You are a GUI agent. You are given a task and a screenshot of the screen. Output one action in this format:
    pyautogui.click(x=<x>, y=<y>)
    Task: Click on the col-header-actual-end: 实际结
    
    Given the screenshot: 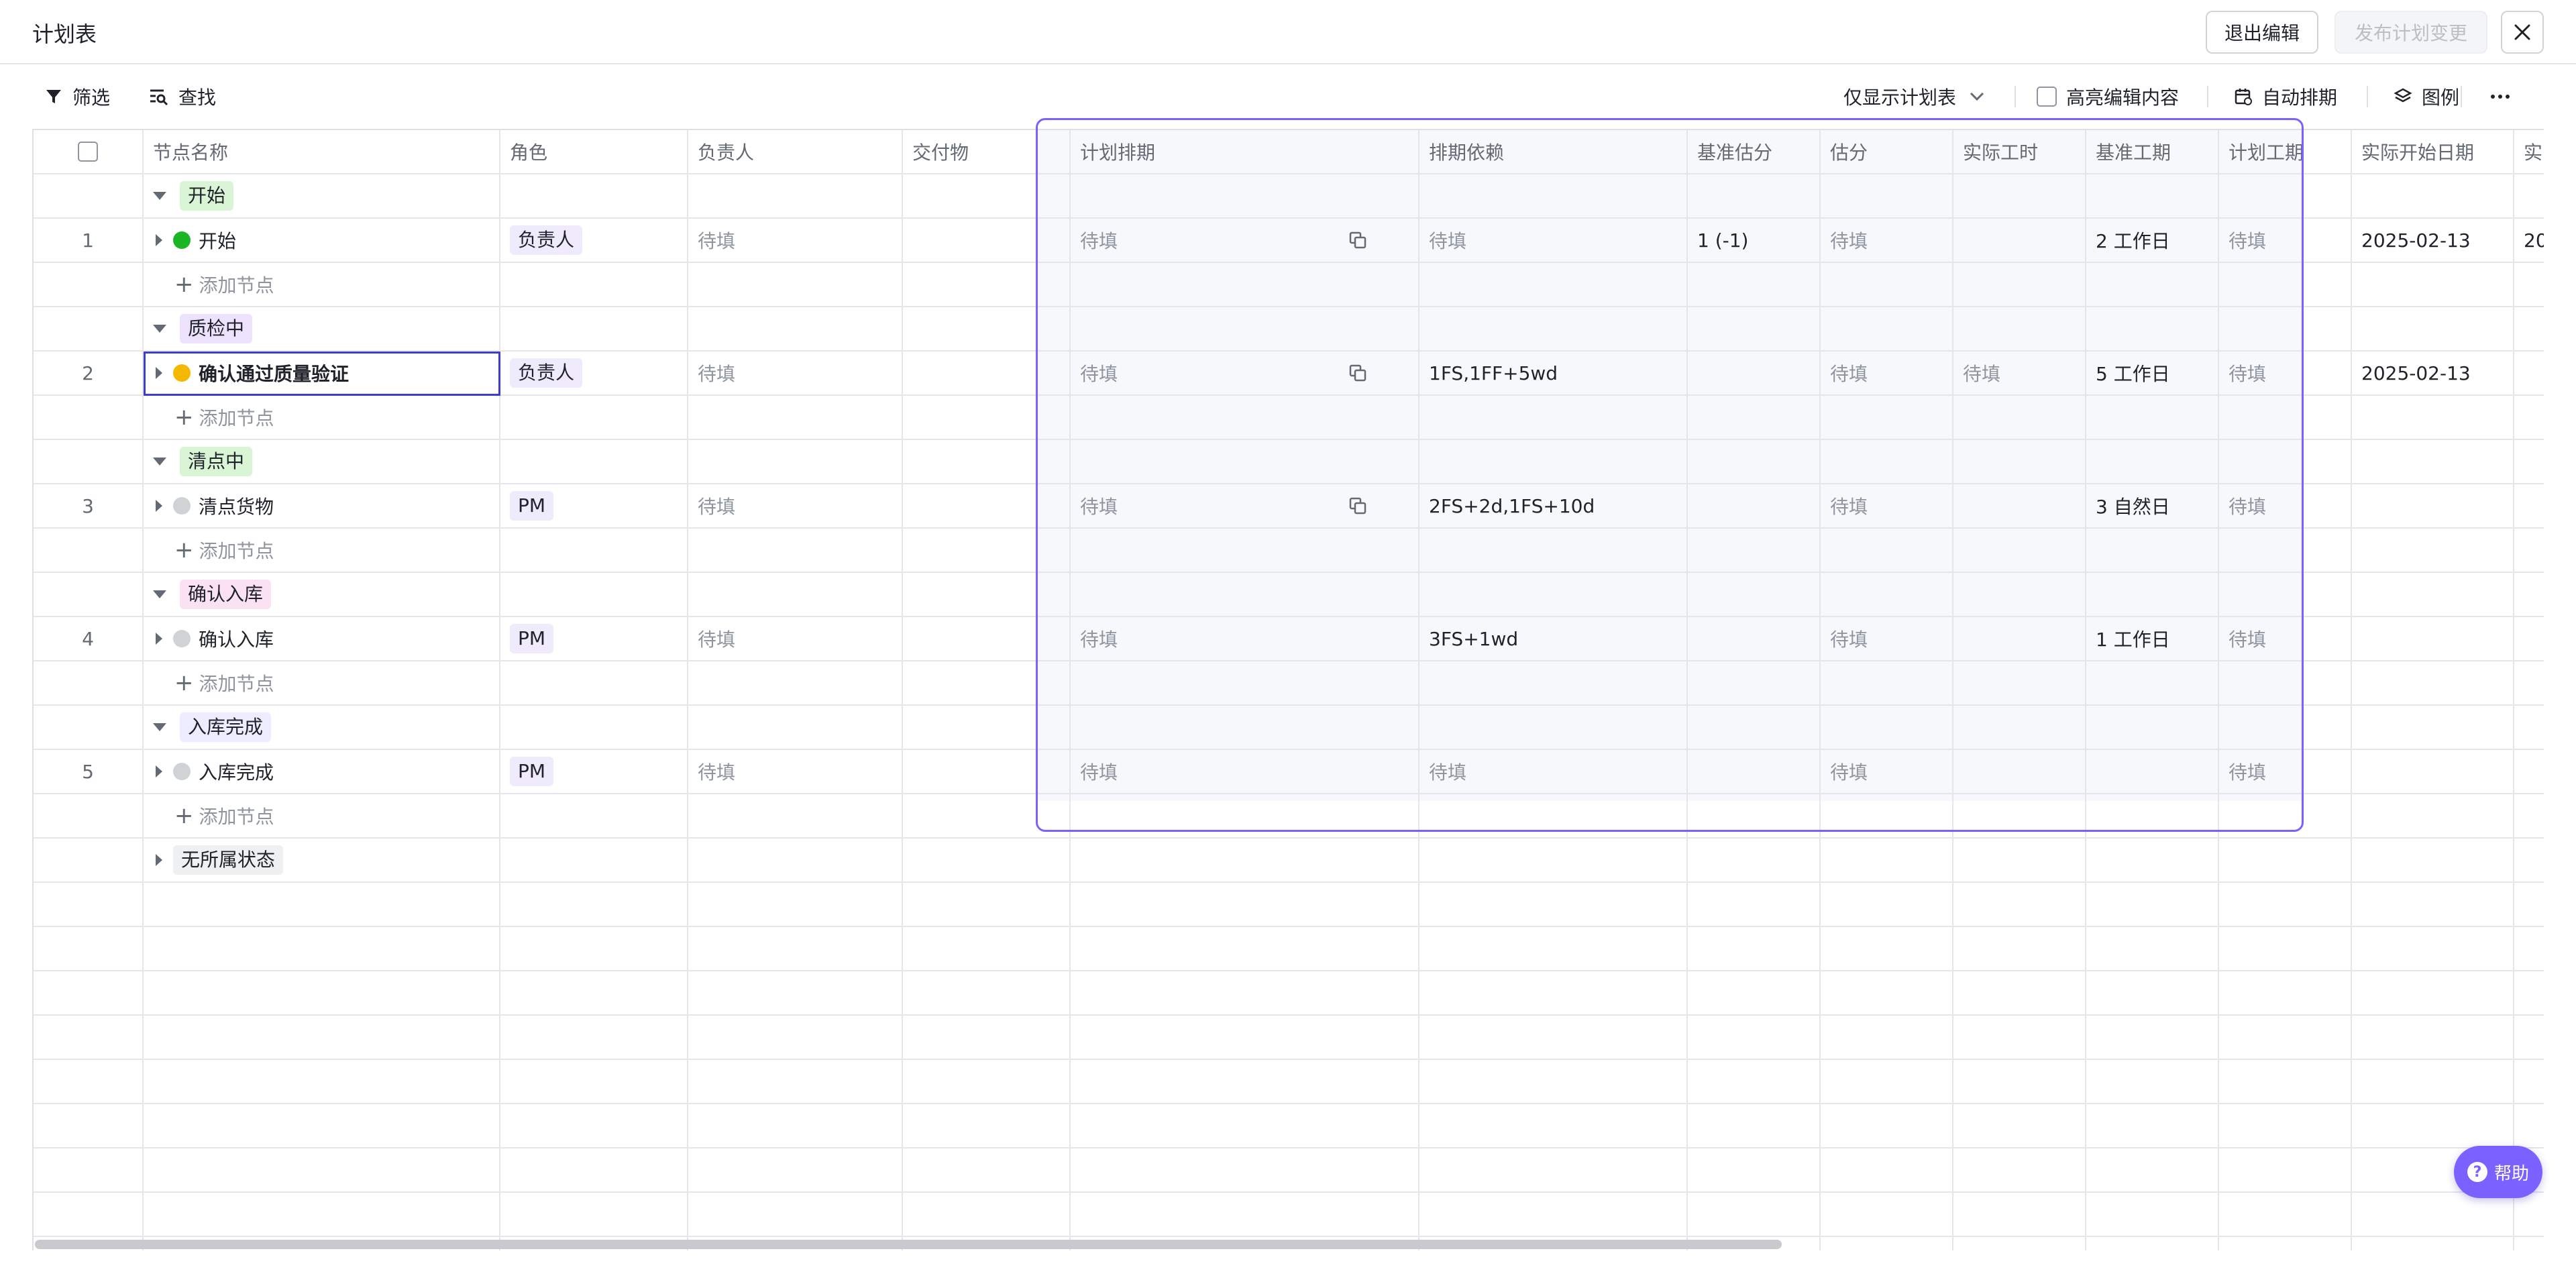 What is the action you would take?
    pyautogui.click(x=2528, y=151)
    